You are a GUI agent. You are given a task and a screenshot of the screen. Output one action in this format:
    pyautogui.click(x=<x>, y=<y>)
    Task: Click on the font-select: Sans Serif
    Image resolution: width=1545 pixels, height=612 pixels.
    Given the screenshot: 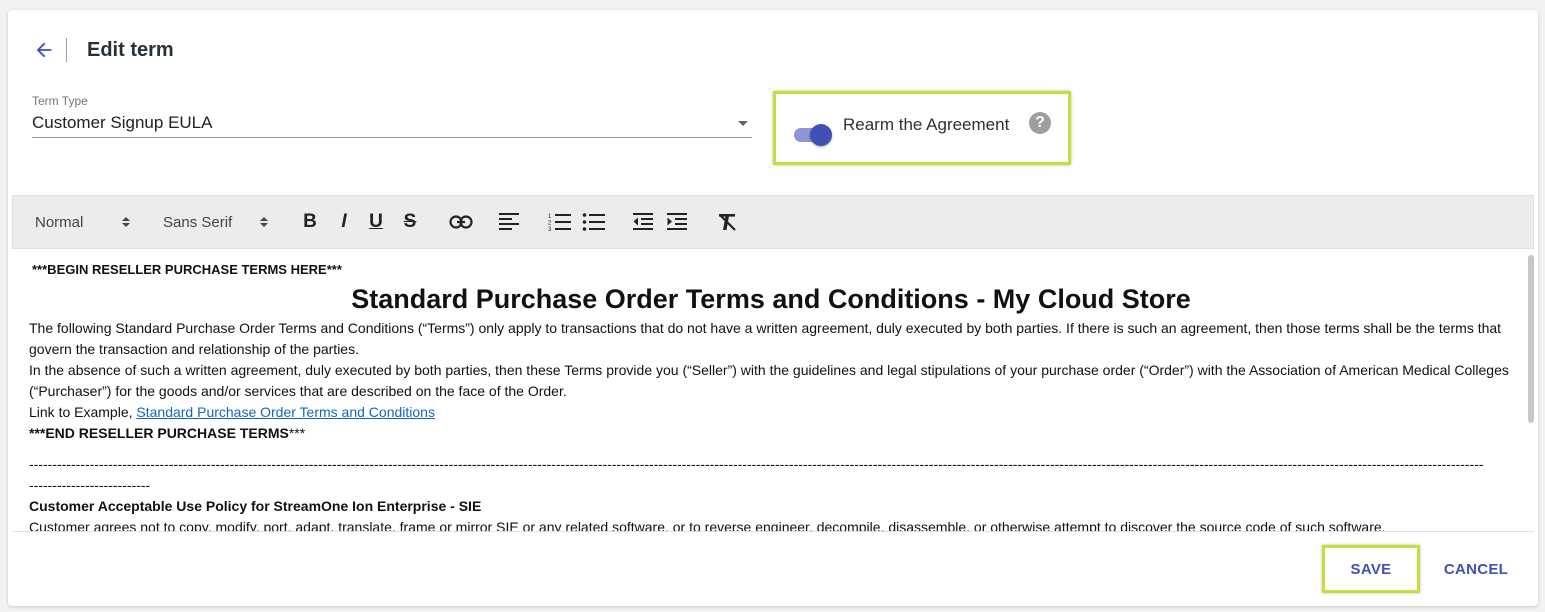 What is the action you would take?
    pyautogui.click(x=219, y=222)
    